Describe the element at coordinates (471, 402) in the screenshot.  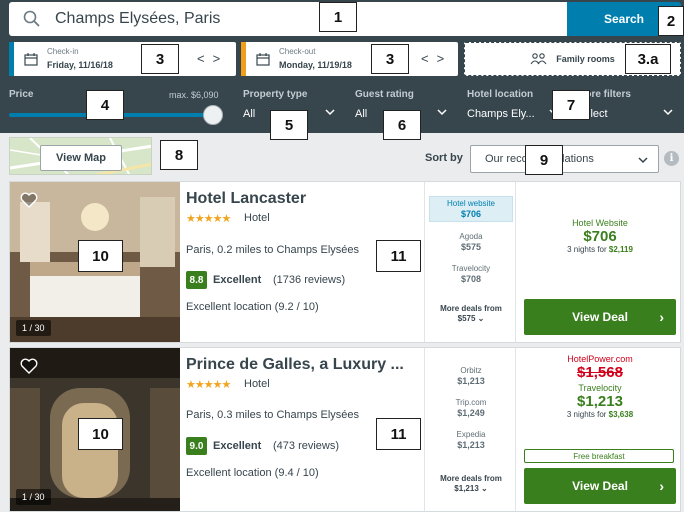
I see `deal-site: Trip.com` at that location.